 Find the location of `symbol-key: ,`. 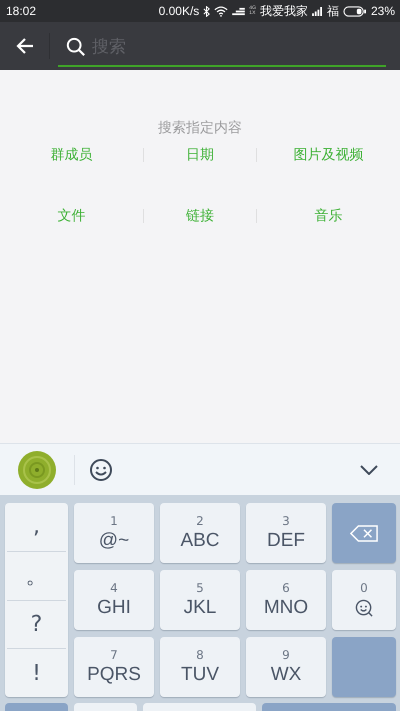

symbol-key: , is located at coordinates (36, 527).